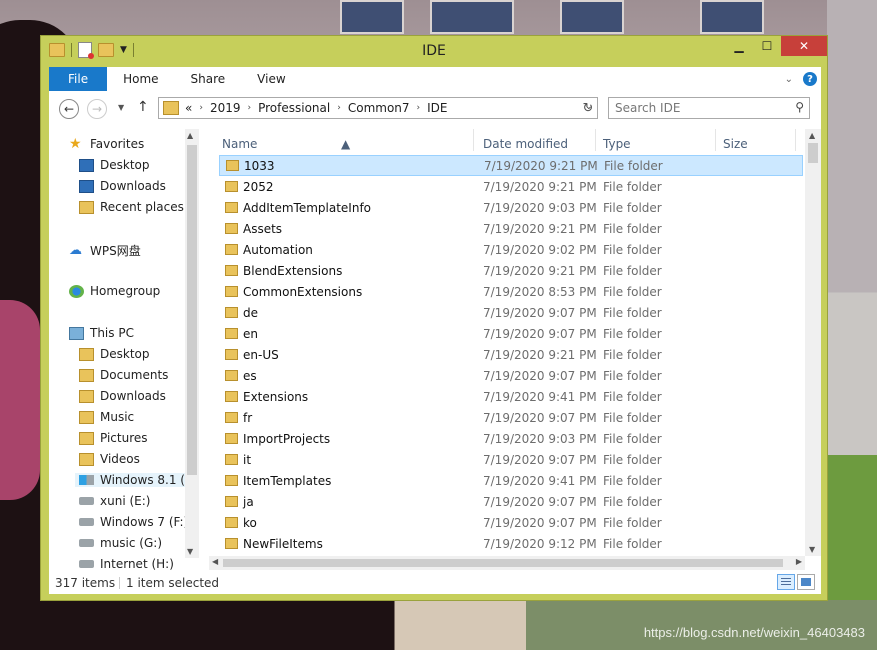 This screenshot has height=650, width=877. I want to click on column-date-modified: Date modified, so click(525, 144).